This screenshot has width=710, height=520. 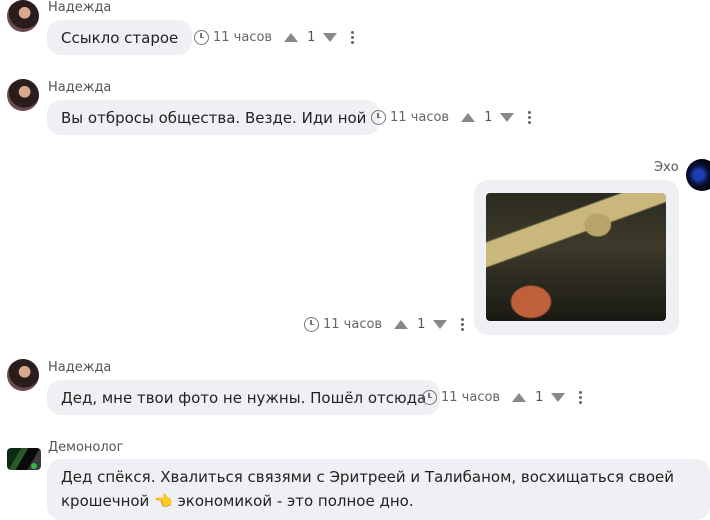 What do you see at coordinates (666, 167) in the screenshot?
I see `message-author: Эхо` at bounding box center [666, 167].